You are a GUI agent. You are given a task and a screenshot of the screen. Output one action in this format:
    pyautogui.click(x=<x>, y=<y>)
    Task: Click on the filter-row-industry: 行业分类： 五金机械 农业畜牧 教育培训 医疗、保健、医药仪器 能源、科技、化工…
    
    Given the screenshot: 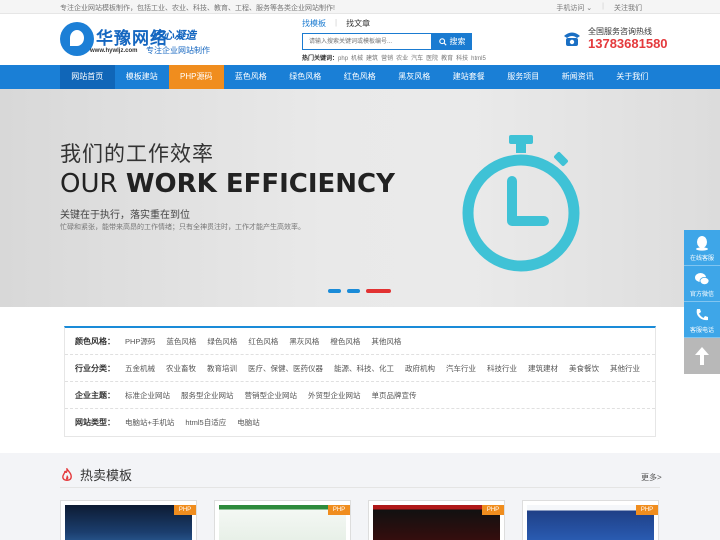 What is the action you would take?
    pyautogui.click(x=360, y=368)
    